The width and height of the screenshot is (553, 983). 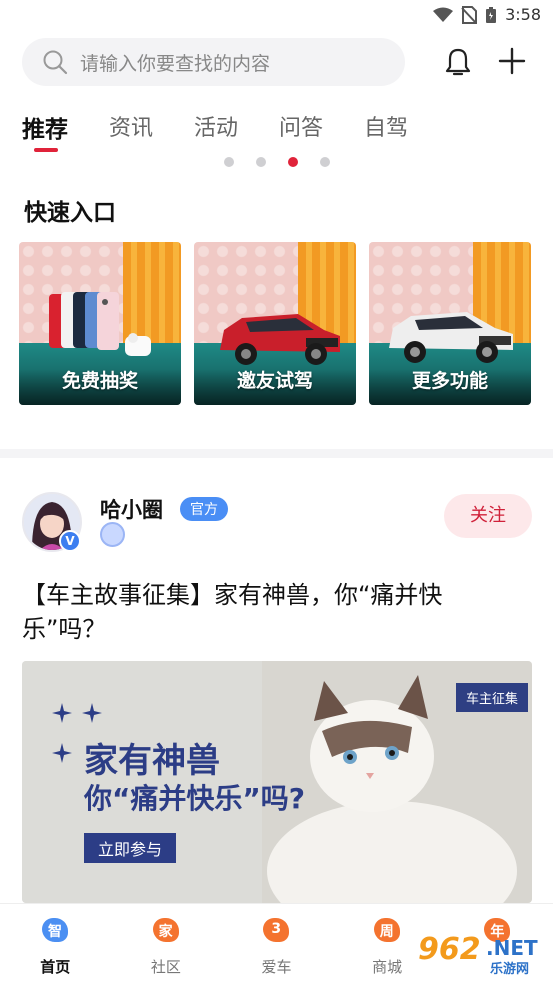 What do you see at coordinates (70, 541) in the screenshot?
I see `verified-badge: V` at bounding box center [70, 541].